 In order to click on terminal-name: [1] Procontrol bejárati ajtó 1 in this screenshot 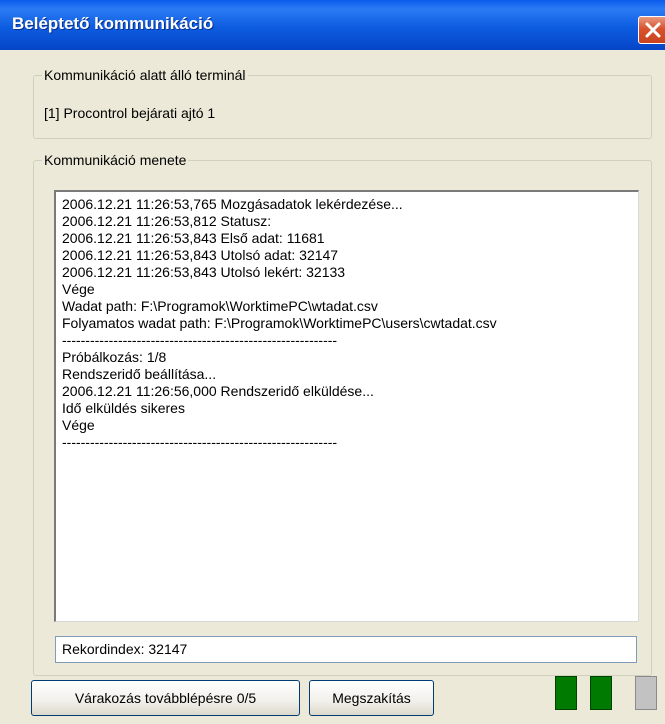, I will do `click(130, 113)`.